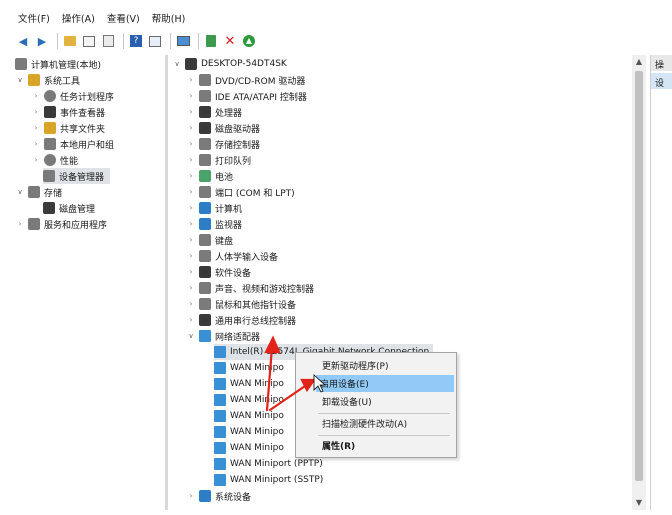 The image size is (672, 515). Describe the element at coordinates (68, 112) in the screenshot. I see `tree-item-event-viewer: › 事件查看器` at that location.